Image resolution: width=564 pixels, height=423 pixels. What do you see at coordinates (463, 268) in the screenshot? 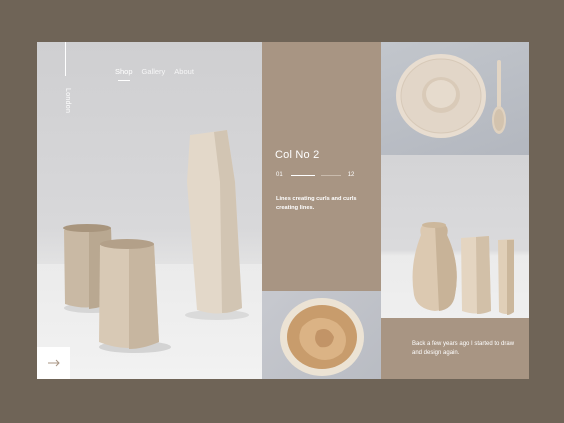
I see `vase-collection-graphic` at bounding box center [463, 268].